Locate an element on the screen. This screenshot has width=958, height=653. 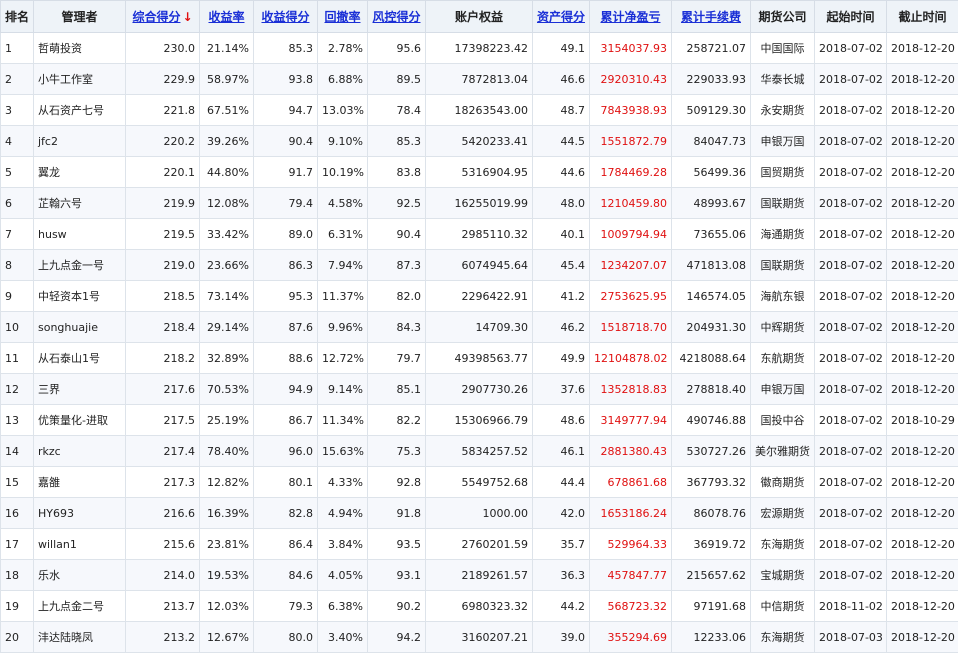
cell-return-rate: 32.89% is located at coordinates (227, 358).